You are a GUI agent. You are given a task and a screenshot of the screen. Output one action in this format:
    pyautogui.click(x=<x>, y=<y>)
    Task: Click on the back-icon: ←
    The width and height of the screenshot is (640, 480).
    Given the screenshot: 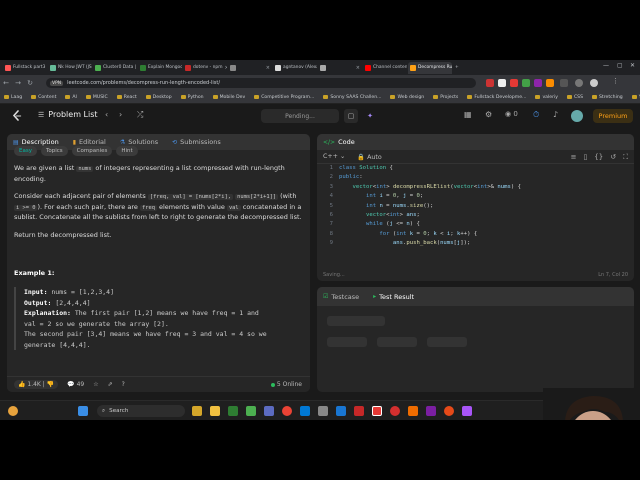 What is the action you would take?
    pyautogui.click(x=6, y=83)
    